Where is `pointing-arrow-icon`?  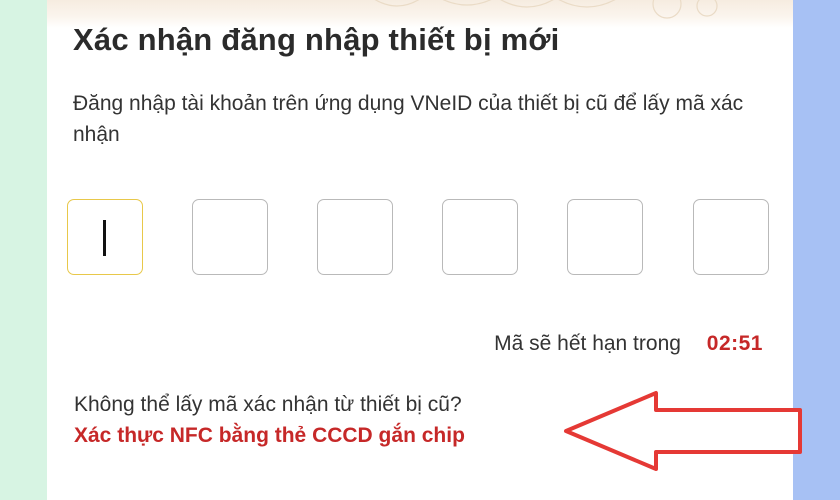
pointing-arrow-icon is located at coordinates (683, 431).